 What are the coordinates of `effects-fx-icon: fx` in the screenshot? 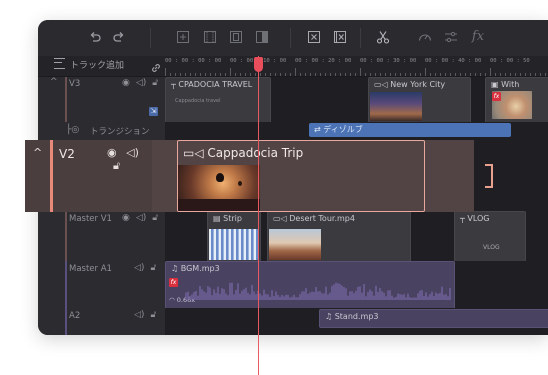 It's located at (478, 37).